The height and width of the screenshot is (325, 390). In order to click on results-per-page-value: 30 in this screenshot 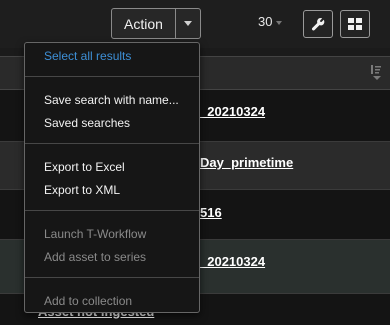, I will do `click(265, 21)`.